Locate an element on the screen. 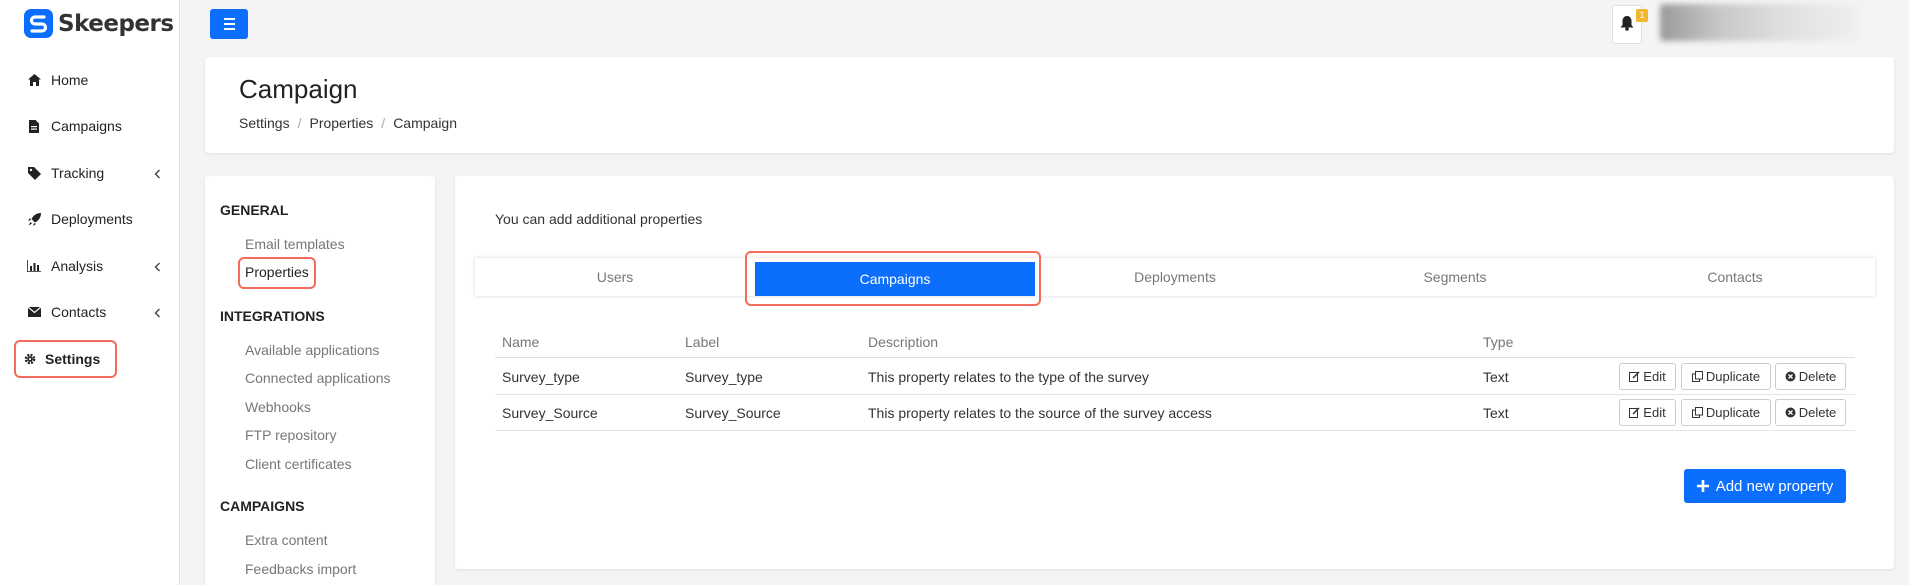  sidebar-item-label: Contacts is located at coordinates (79, 312).